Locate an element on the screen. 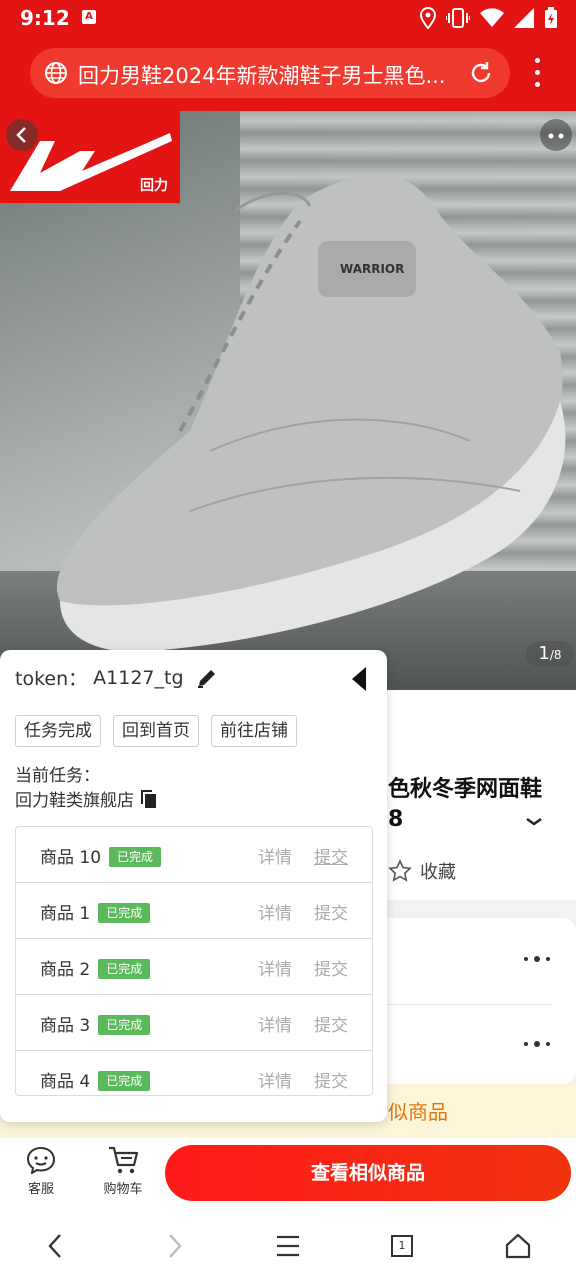 The image size is (576, 1280). status-bar: 9:12 A is located at coordinates (288, 18).